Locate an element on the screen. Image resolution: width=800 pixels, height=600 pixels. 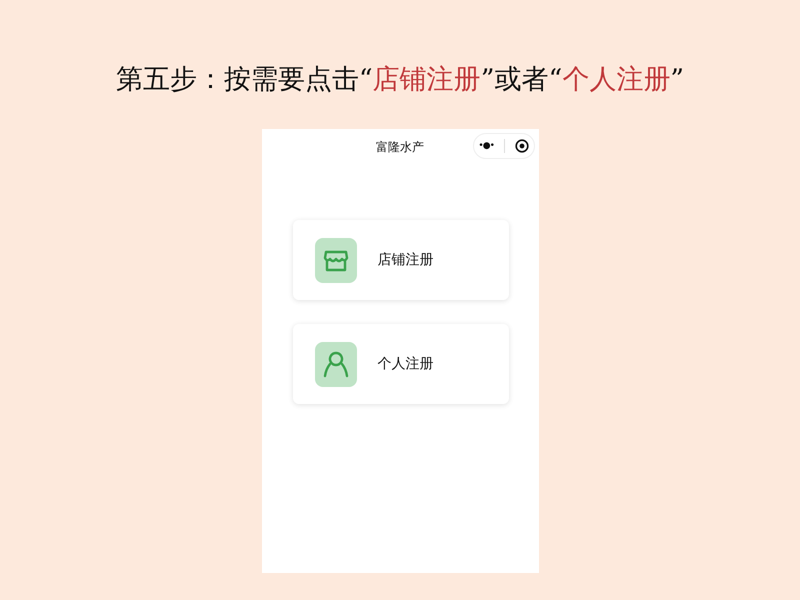
shop-icon is located at coordinates (335, 260).